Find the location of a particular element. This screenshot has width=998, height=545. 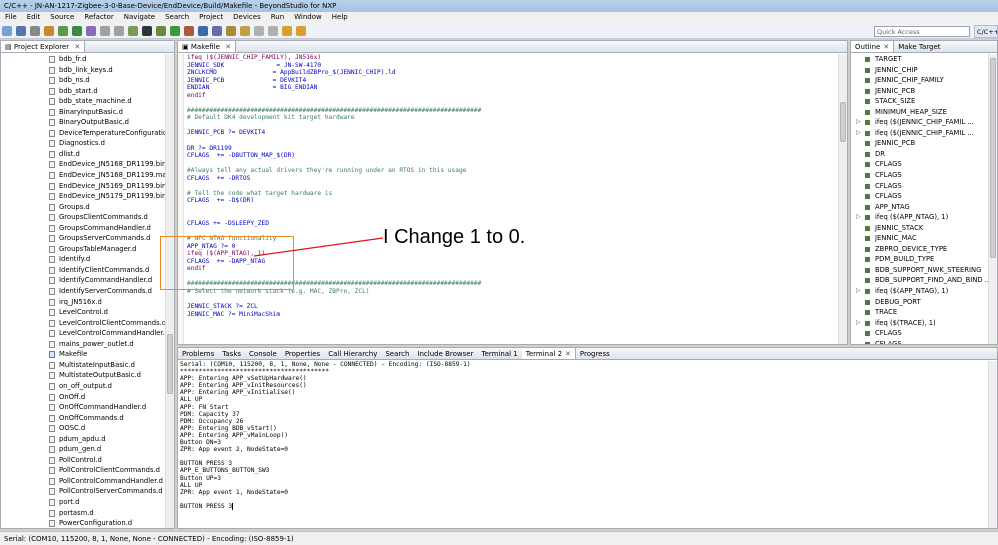

outline-item: JENNIC_CHIP is located at coordinates (921, 70).